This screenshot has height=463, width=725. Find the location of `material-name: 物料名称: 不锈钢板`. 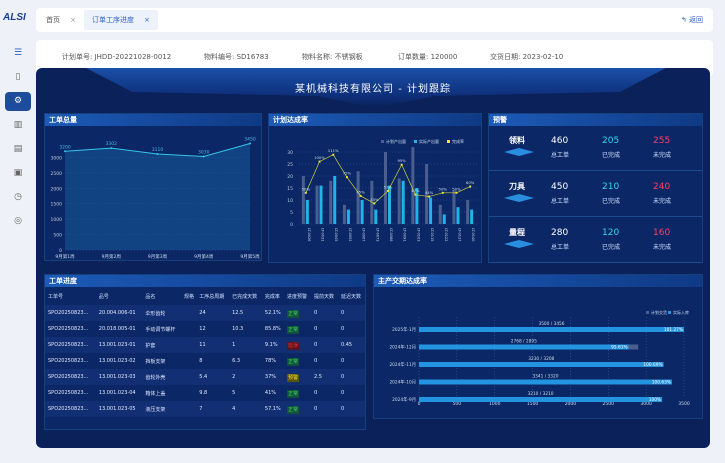

material-name: 物料名称: 不锈钢板 is located at coordinates (332, 57).